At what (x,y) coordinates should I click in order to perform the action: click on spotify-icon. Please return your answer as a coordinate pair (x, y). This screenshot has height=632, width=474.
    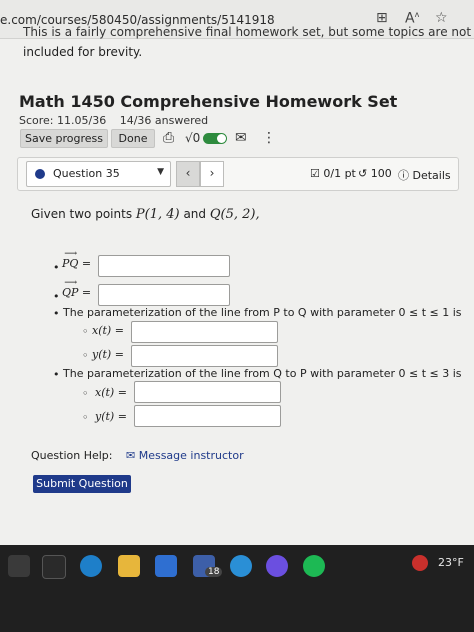
    Looking at the image, I should click on (314, 566).